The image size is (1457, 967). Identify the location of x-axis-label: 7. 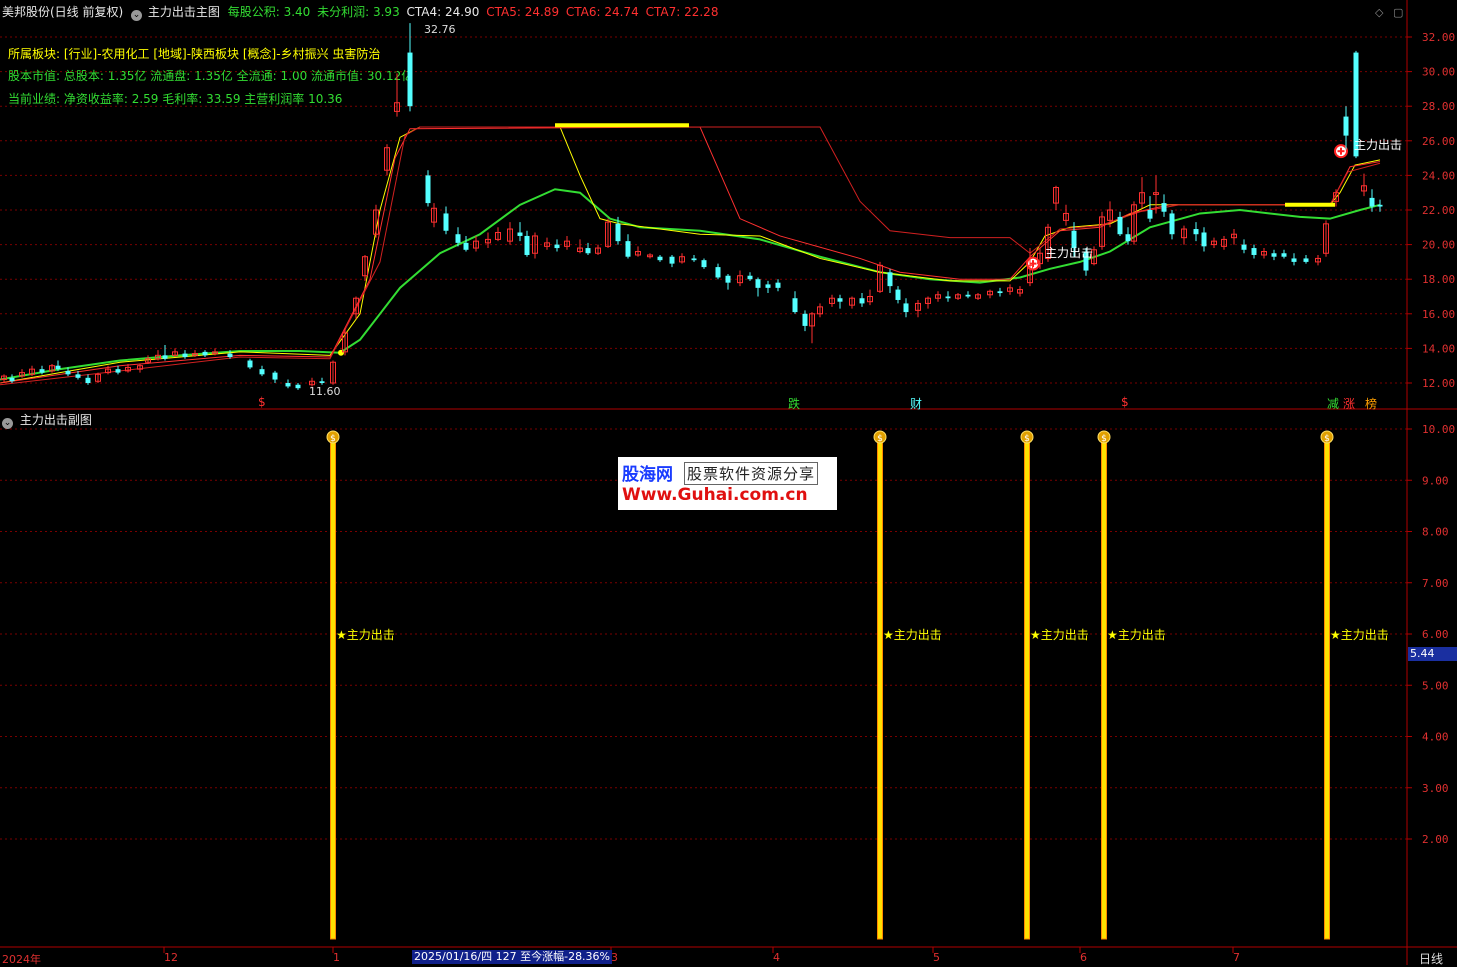
(1236, 957).